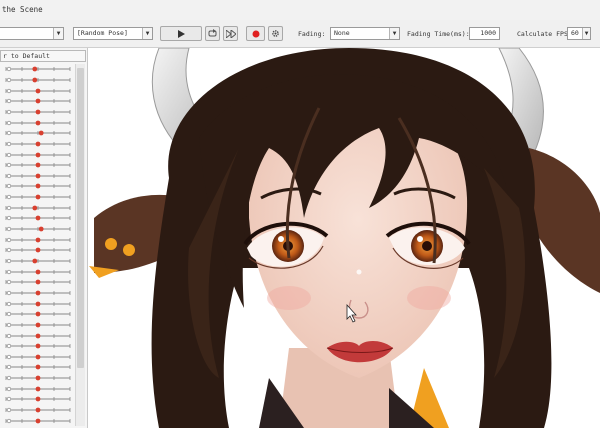 The width and height of the screenshot is (600, 428). What do you see at coordinates (80, 218) in the screenshot?
I see `scrollbar-thumb` at bounding box center [80, 218].